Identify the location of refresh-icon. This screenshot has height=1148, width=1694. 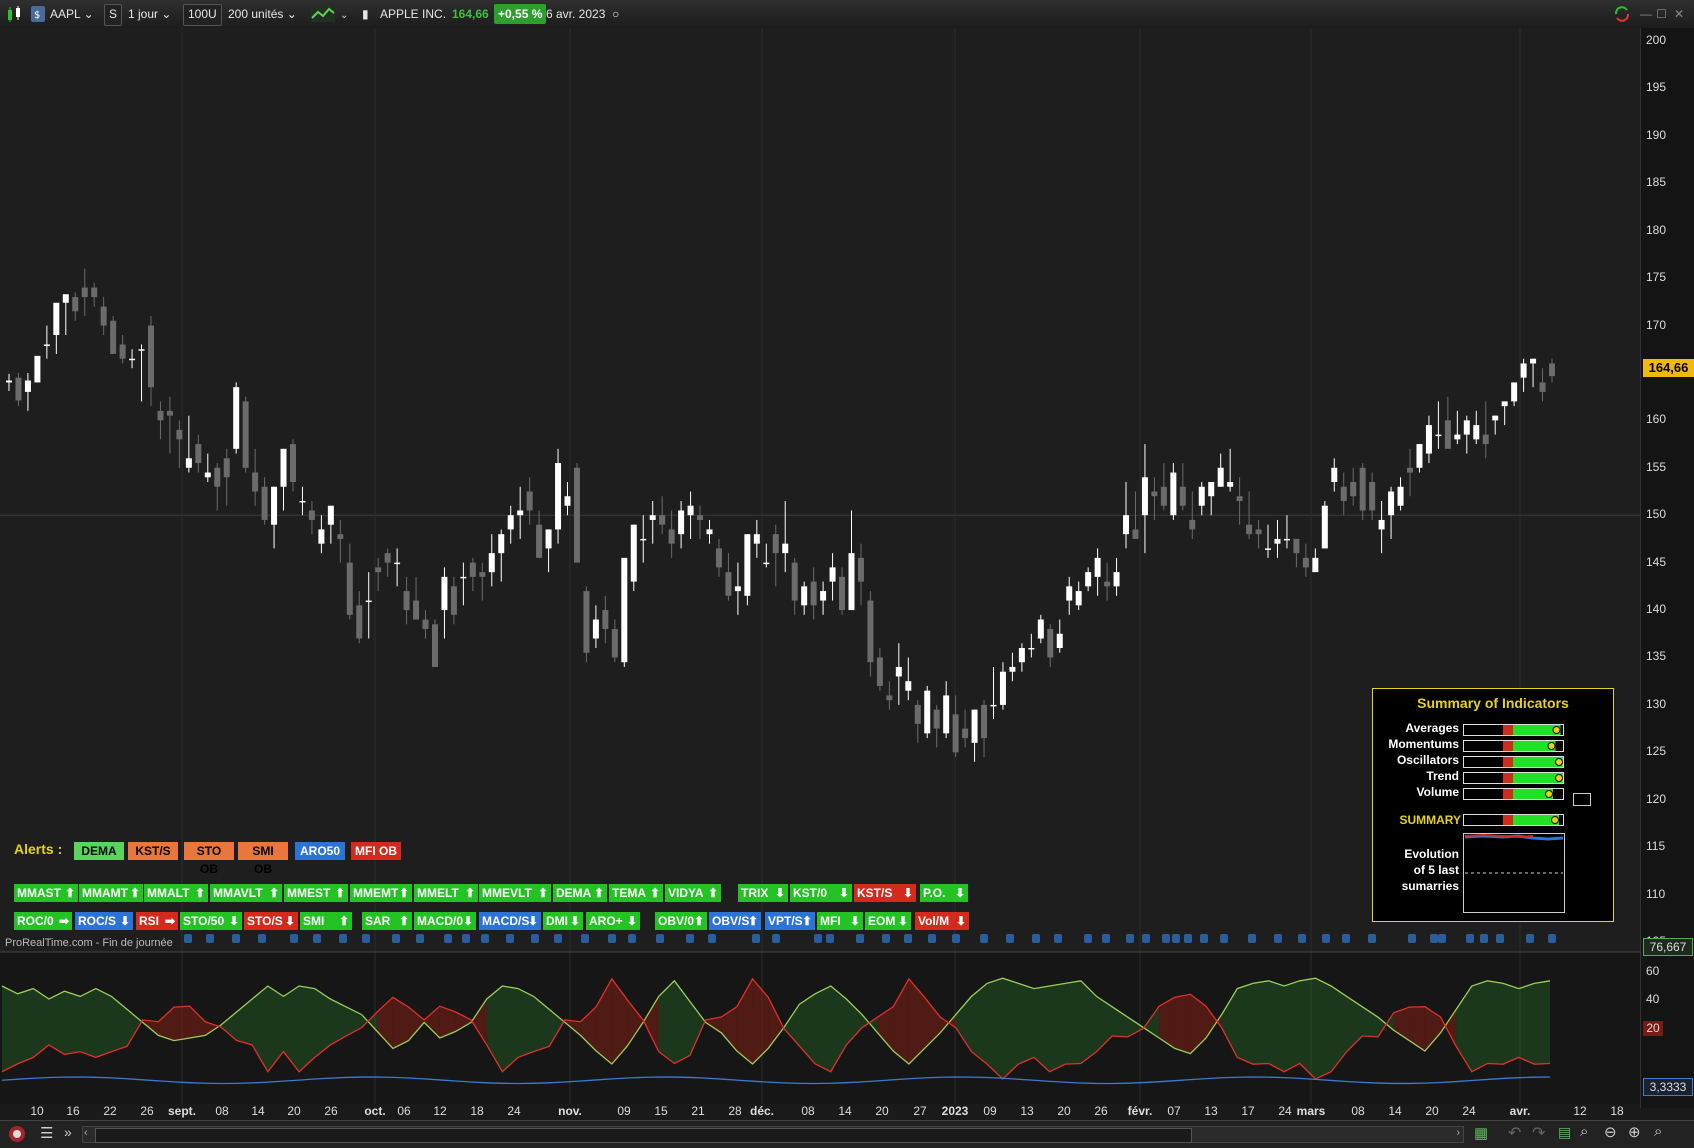
(1622, 14).